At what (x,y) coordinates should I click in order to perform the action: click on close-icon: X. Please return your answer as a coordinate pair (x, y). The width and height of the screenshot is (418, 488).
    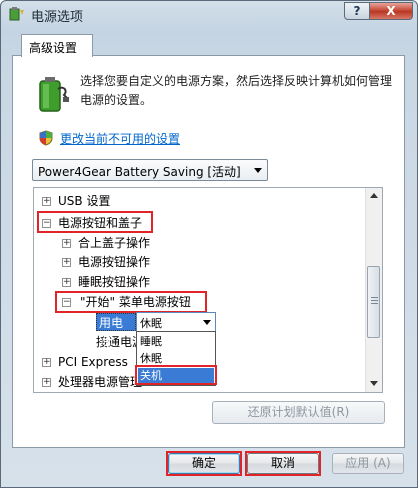
    Looking at the image, I should click on (391, 11).